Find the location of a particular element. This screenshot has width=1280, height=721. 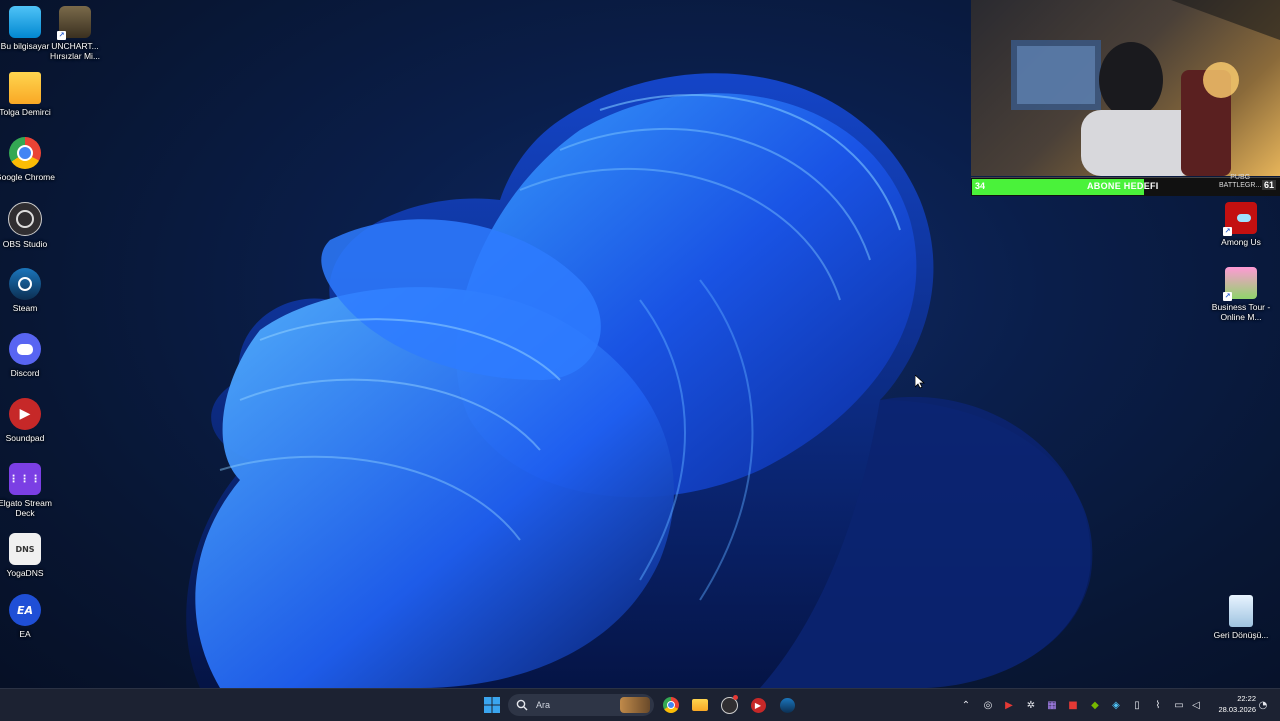

business-tour-icon: ↗ is located at coordinates (1240, 284).